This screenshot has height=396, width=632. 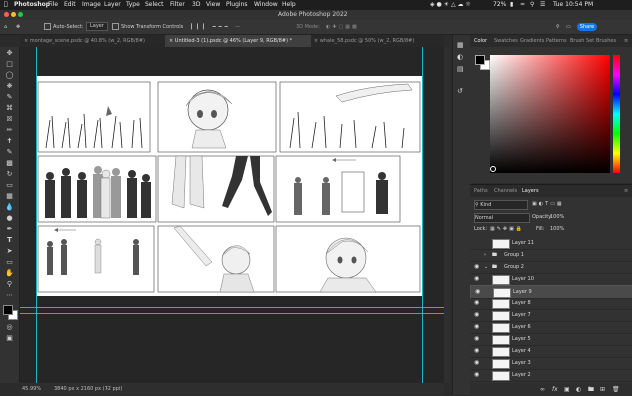 I want to click on layers-menu-icon: ≡, so click(x=626, y=191).